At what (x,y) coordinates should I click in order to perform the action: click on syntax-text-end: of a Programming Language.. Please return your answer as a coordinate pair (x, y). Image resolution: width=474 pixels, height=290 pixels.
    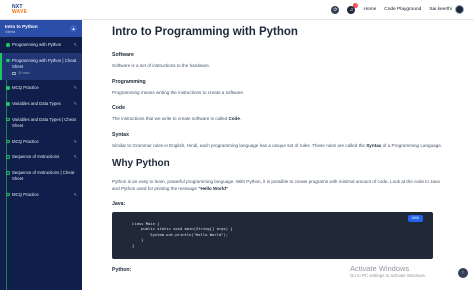
    Looking at the image, I should click on (412, 145).